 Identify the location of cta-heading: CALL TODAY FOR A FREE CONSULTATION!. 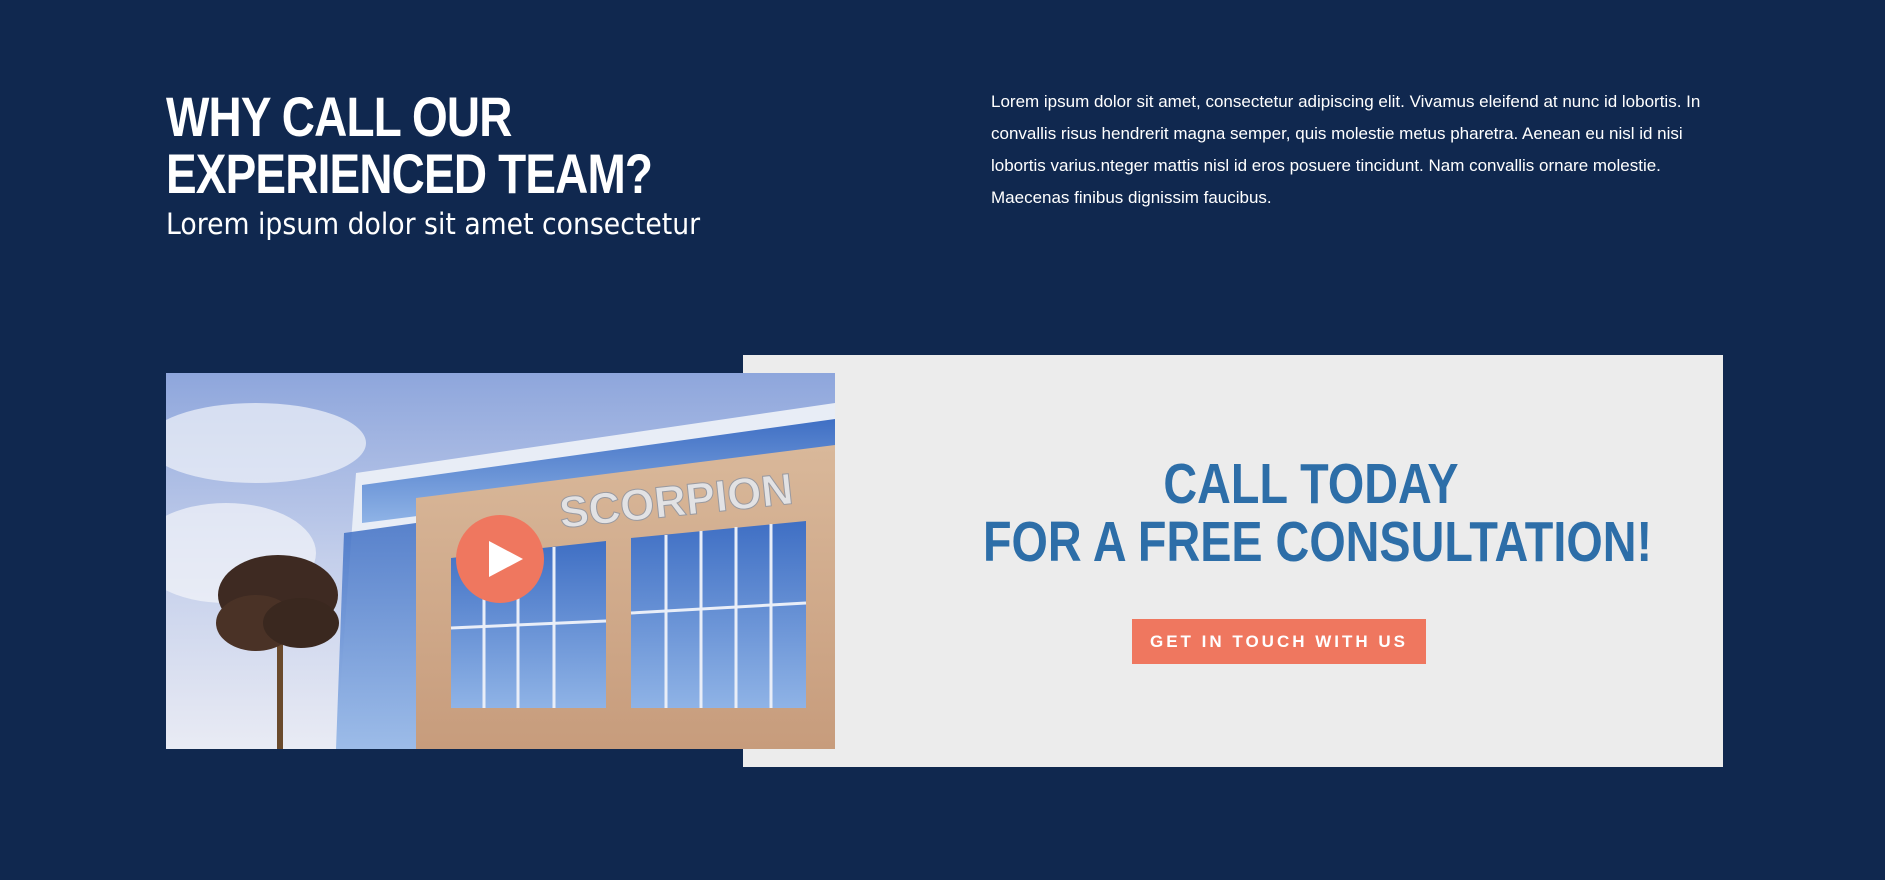
(1318, 513).